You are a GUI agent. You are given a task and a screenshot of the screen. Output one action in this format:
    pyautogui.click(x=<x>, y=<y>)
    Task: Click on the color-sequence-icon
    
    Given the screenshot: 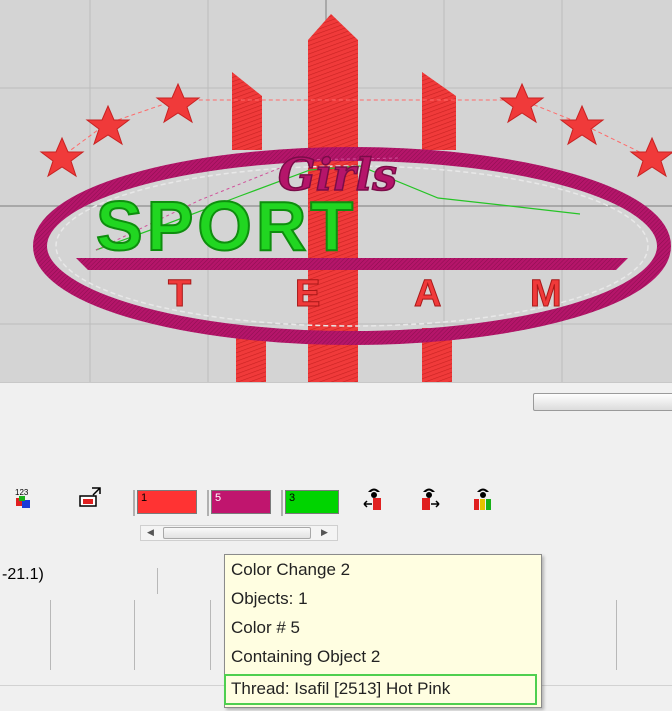 What is the action you would take?
    pyautogui.click(x=482, y=498)
    